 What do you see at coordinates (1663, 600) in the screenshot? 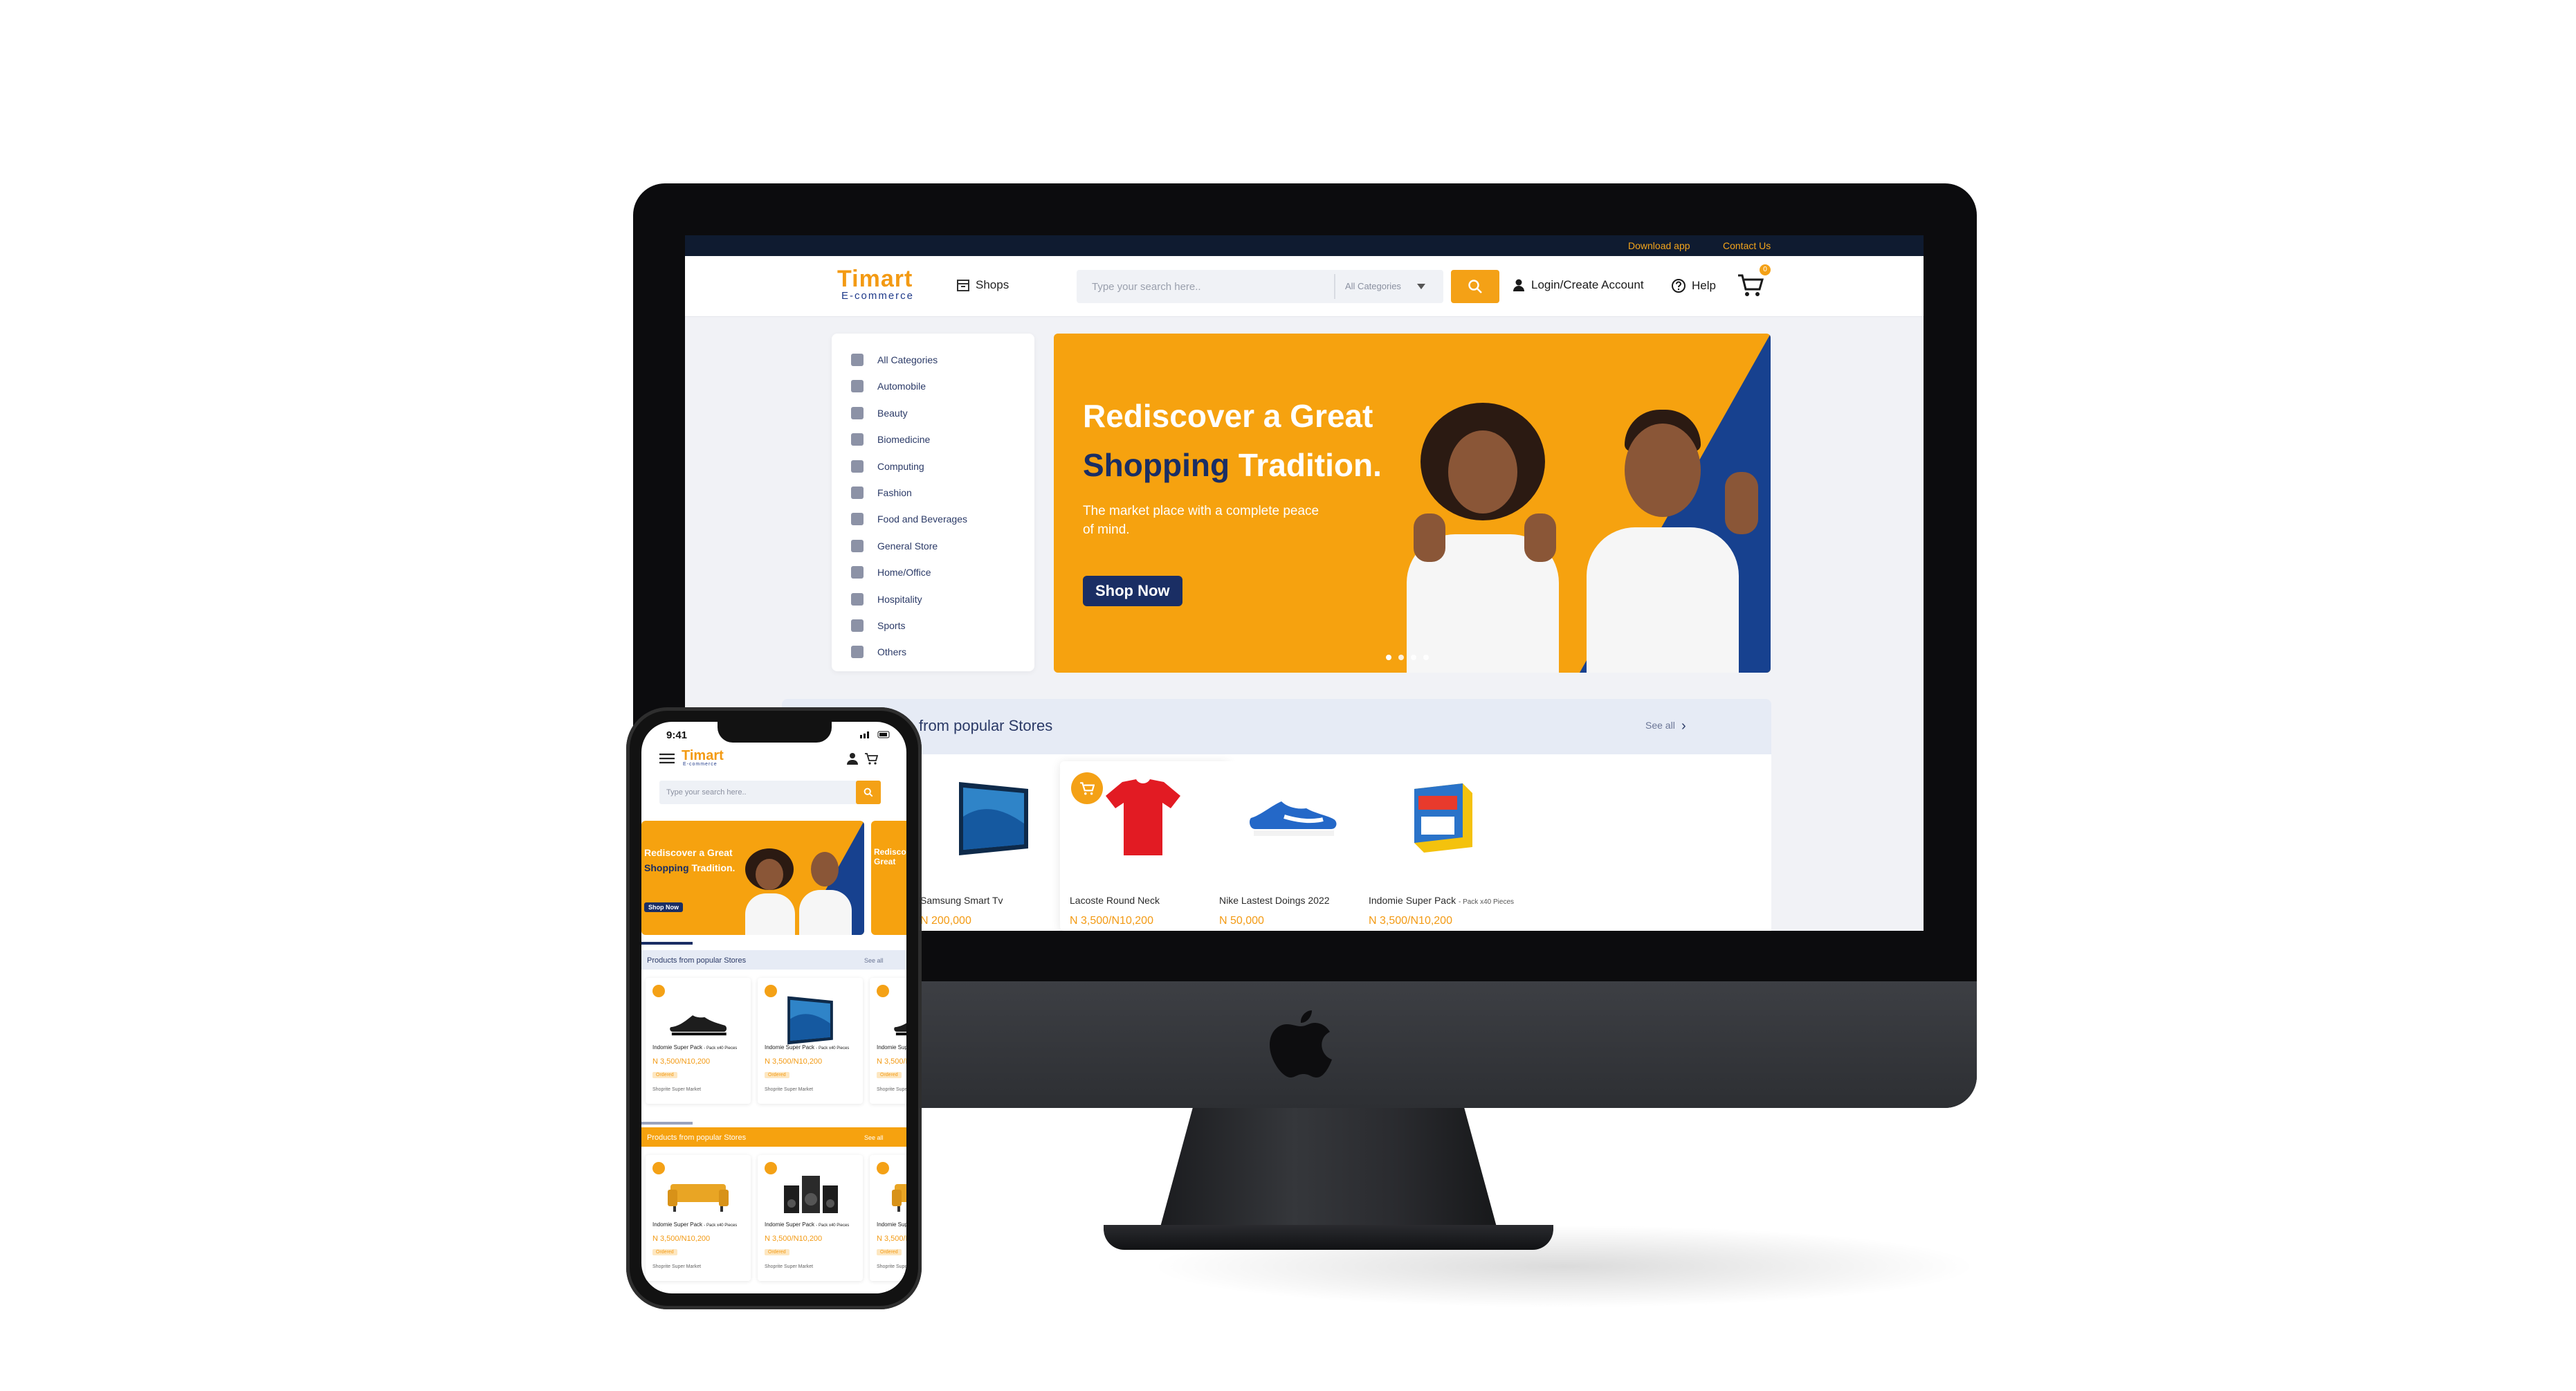
I see `hero-model-man-shirt` at bounding box center [1663, 600].